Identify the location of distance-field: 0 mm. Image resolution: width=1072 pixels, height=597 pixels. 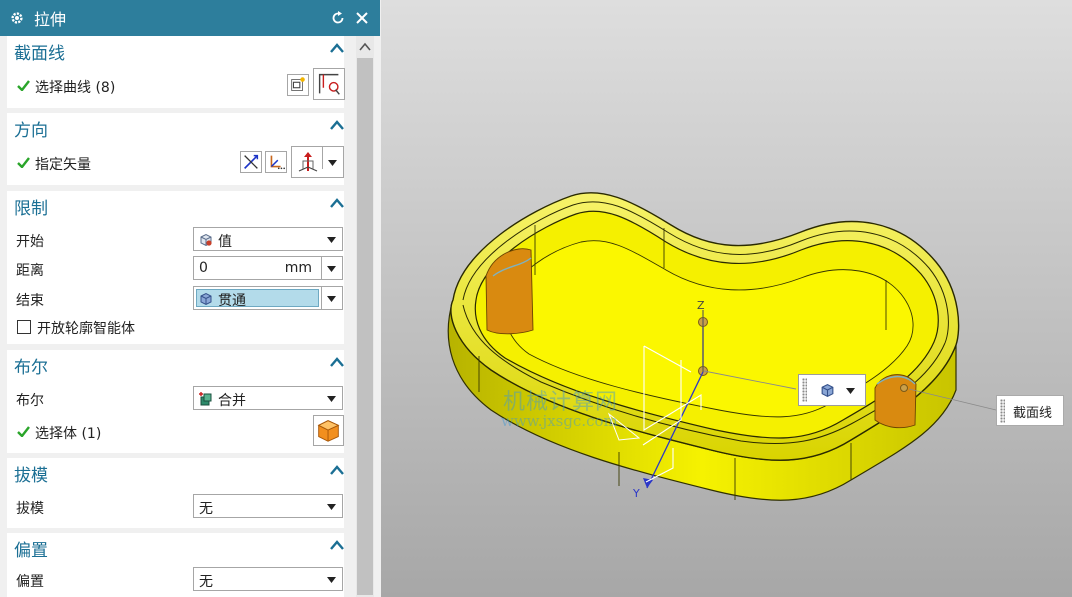
(268, 268).